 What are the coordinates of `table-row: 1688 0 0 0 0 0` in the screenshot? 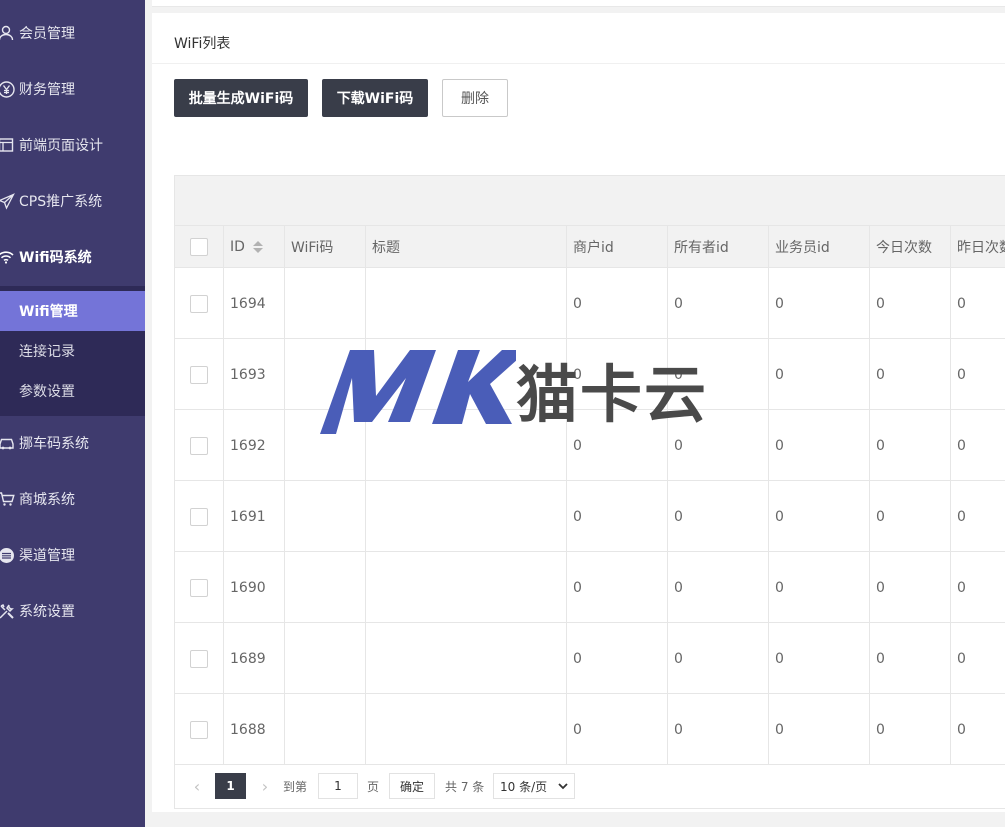 It's located at (590, 729).